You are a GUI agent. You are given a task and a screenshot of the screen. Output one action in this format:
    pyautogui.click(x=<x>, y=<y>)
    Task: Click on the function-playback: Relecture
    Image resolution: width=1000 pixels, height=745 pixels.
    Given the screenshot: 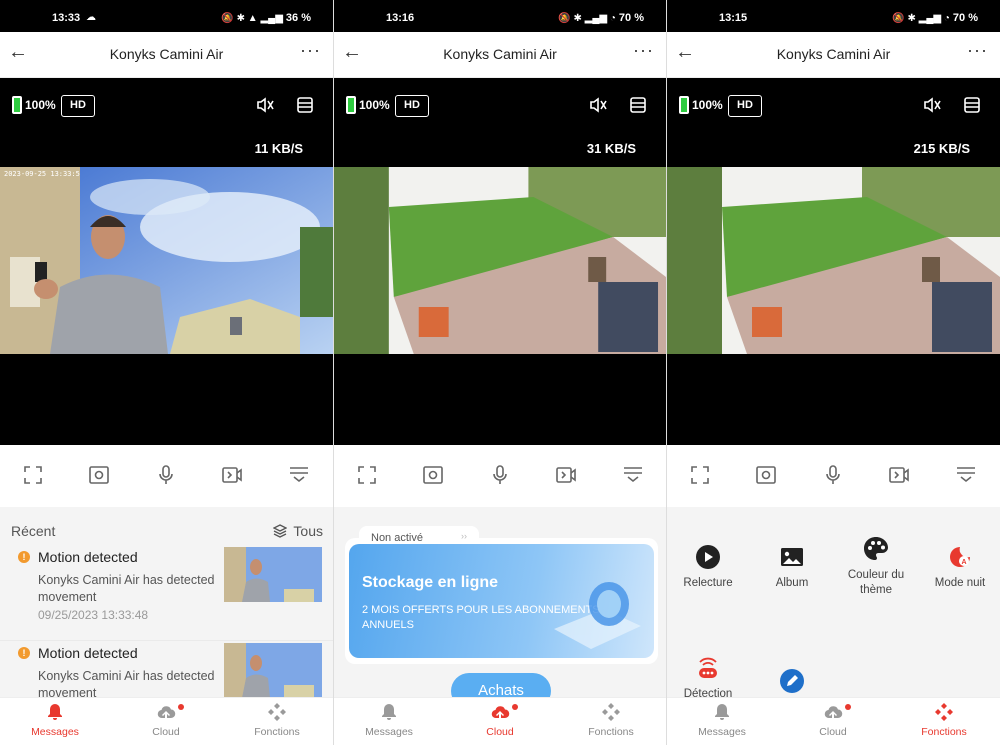 What is the action you would take?
    pyautogui.click(x=708, y=567)
    